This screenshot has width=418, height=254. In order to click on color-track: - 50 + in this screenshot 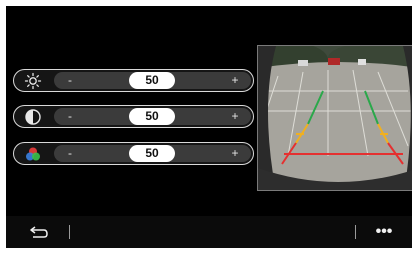, I will do `click(152, 153)`.